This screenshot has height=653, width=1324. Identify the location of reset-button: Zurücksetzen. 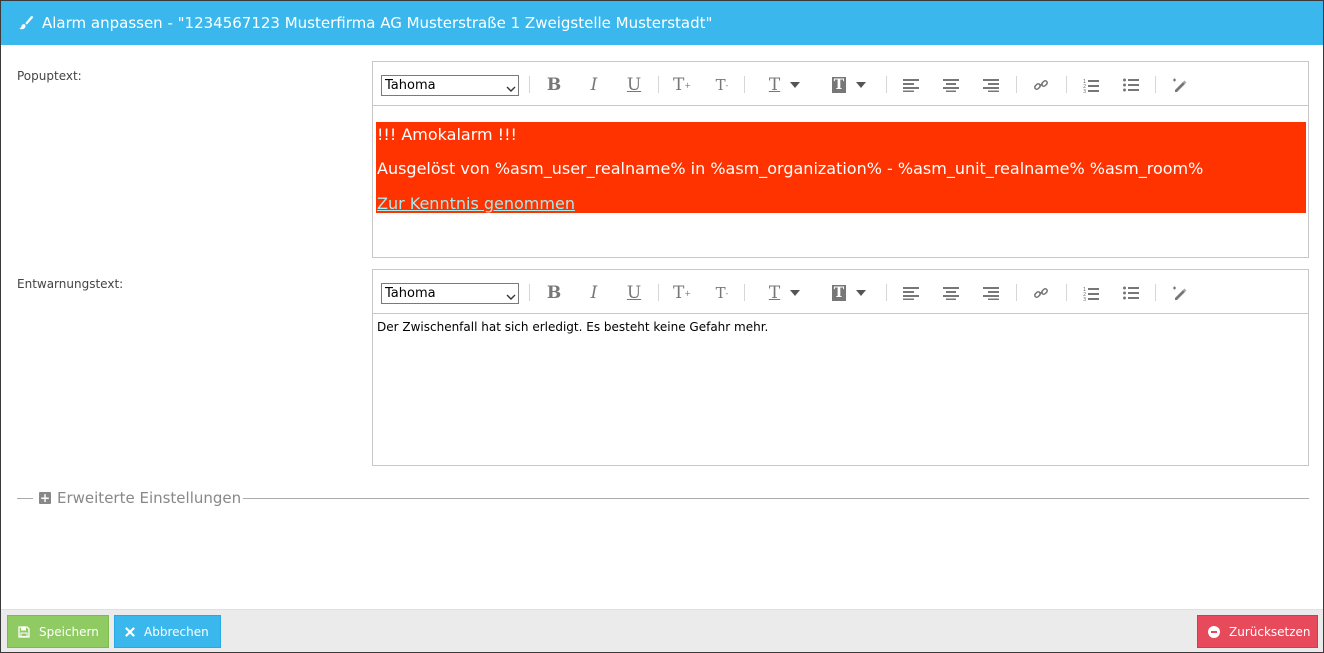
(1257, 631).